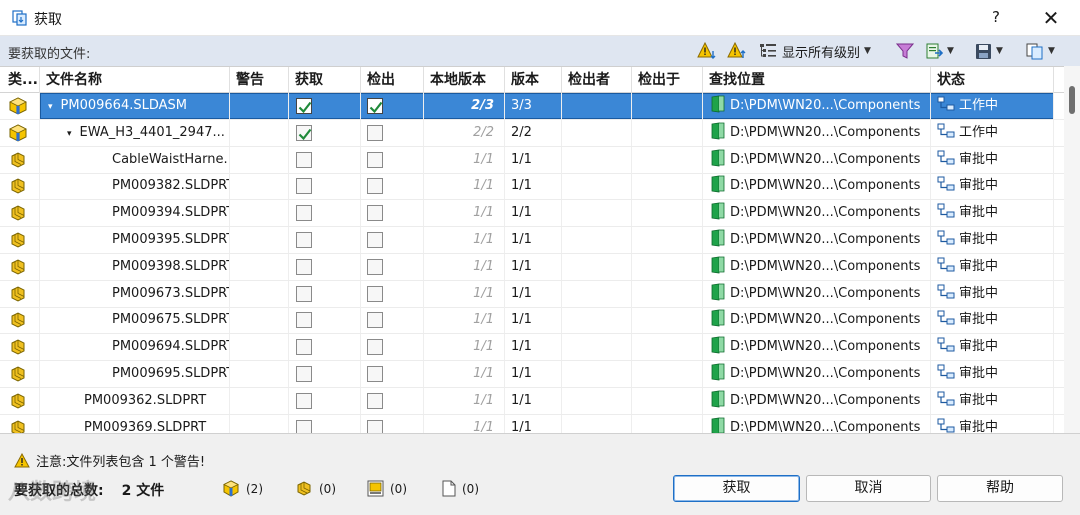  What do you see at coordinates (464, 80) in the screenshot?
I see `column-local-version: 本地版本` at bounding box center [464, 80].